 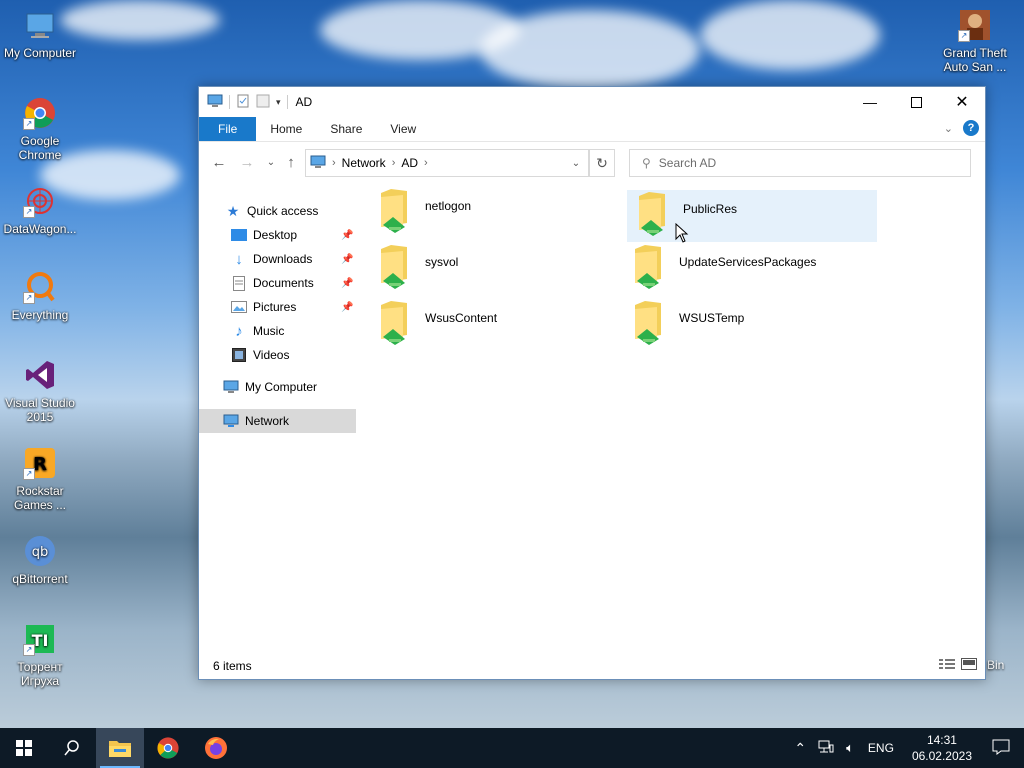 What do you see at coordinates (710, 209) in the screenshot?
I see `folder-name: PublicRes` at bounding box center [710, 209].